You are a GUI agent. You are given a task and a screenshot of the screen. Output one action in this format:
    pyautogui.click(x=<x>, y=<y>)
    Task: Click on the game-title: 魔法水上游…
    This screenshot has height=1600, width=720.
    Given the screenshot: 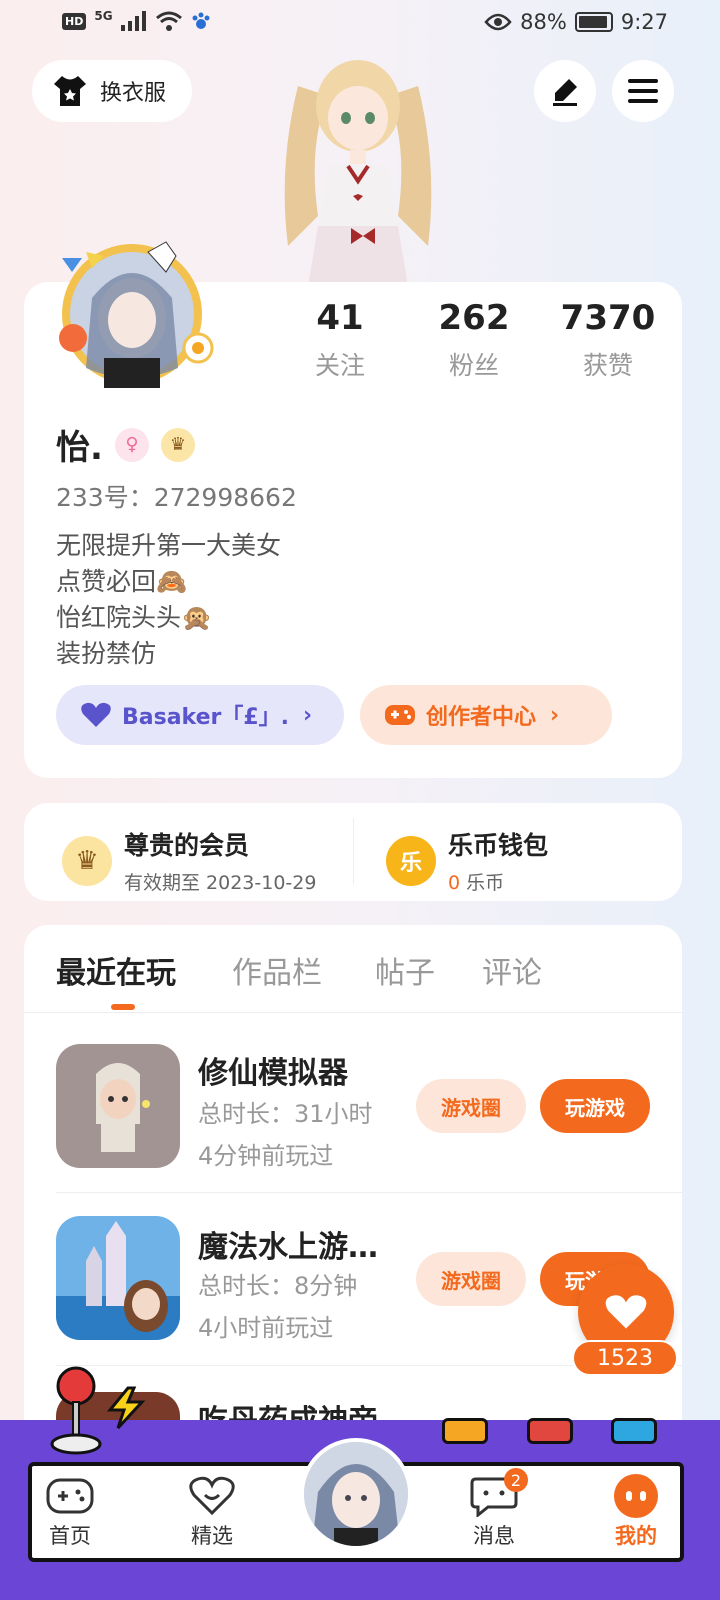 What is the action you would take?
    pyautogui.click(x=288, y=1244)
    